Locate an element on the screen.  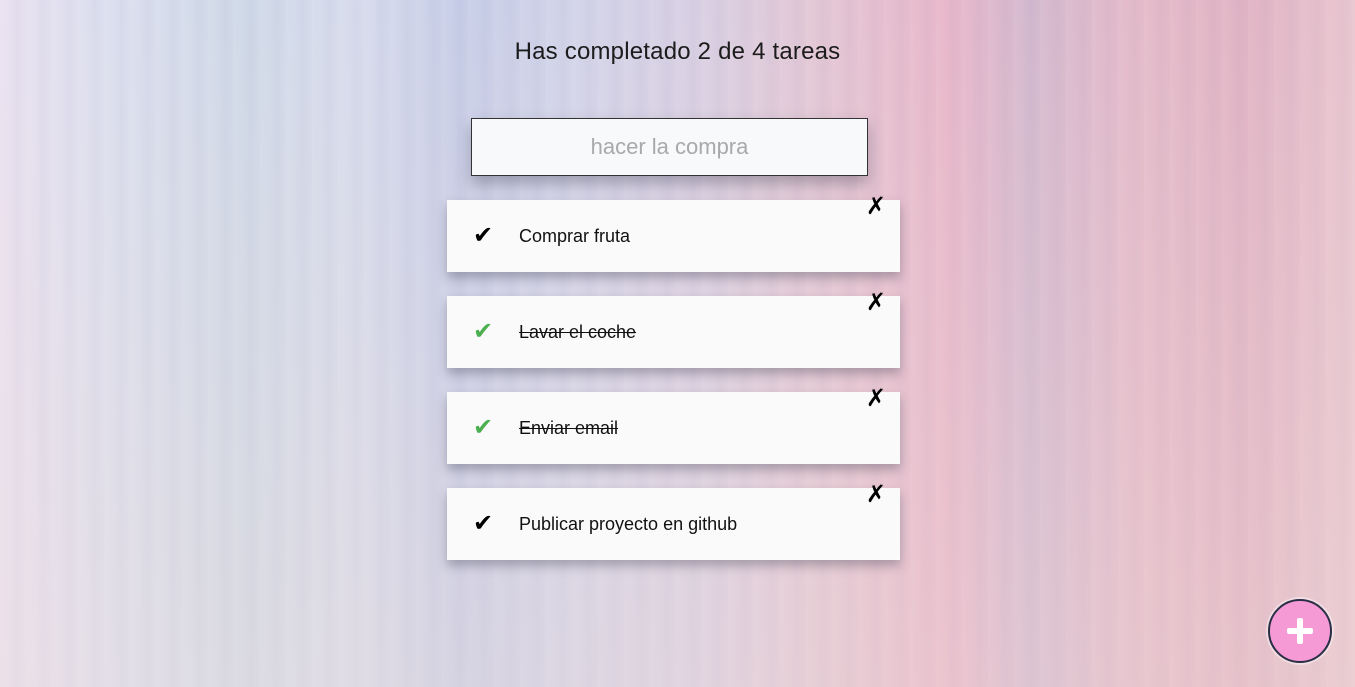
task-label: Enviar email is located at coordinates (569, 428).